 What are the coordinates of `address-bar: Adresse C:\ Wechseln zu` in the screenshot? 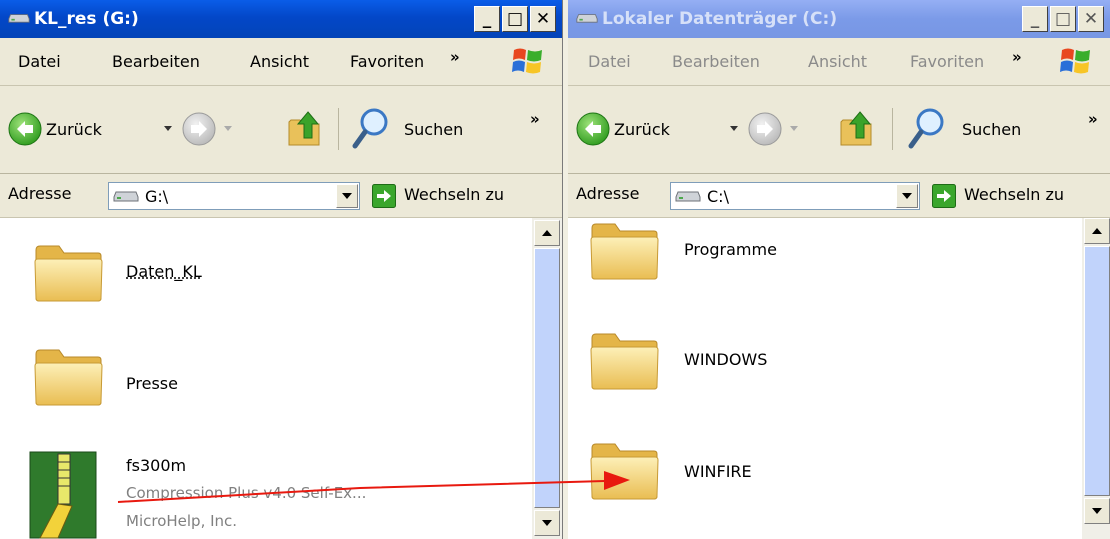 It's located at (839, 196).